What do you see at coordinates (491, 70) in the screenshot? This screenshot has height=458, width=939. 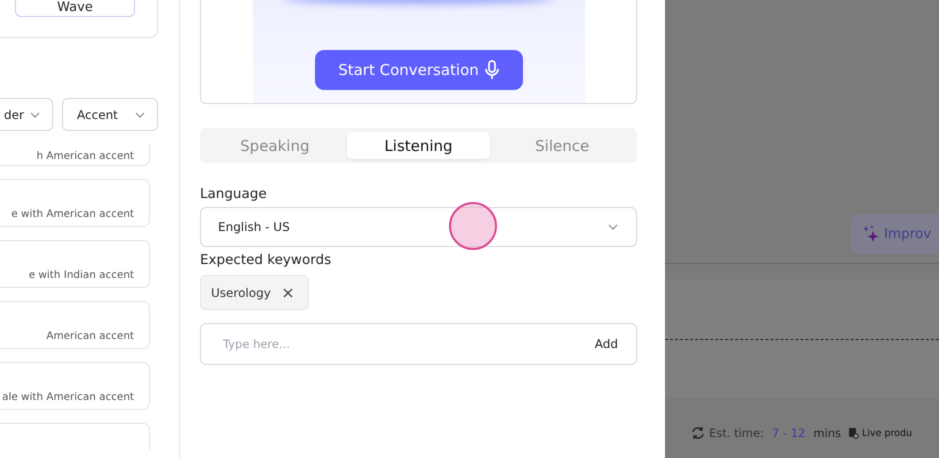 I see `microphone-icon` at bounding box center [491, 70].